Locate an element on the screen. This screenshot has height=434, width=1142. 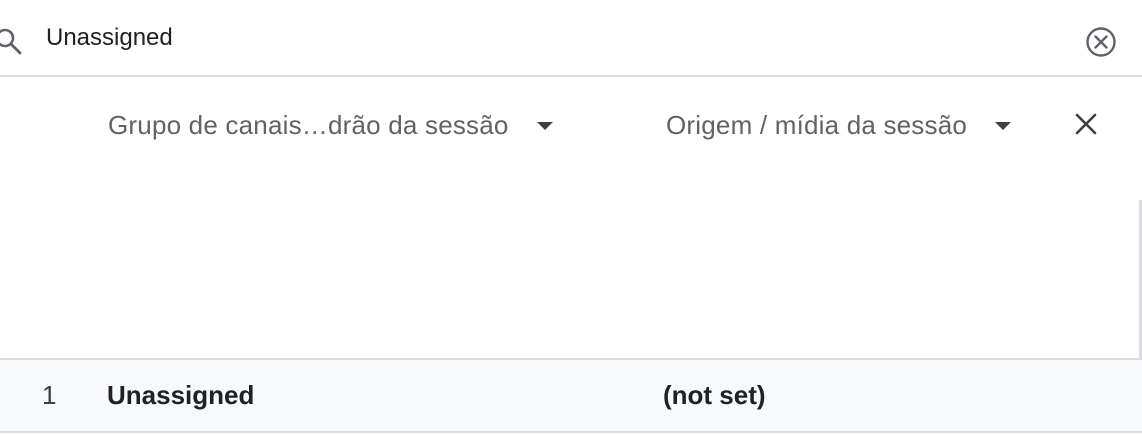
source-medium-cell: (not set) is located at coordinates (714, 395).